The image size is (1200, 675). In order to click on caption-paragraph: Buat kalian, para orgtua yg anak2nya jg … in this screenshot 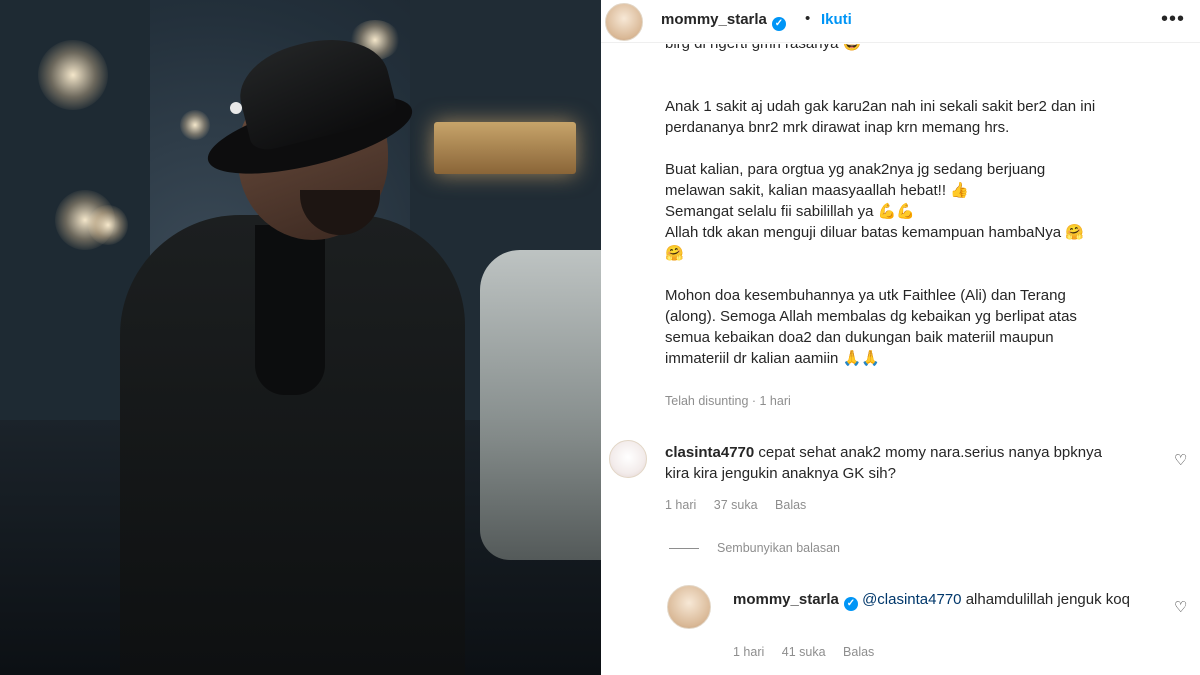, I will do `click(874, 211)`.